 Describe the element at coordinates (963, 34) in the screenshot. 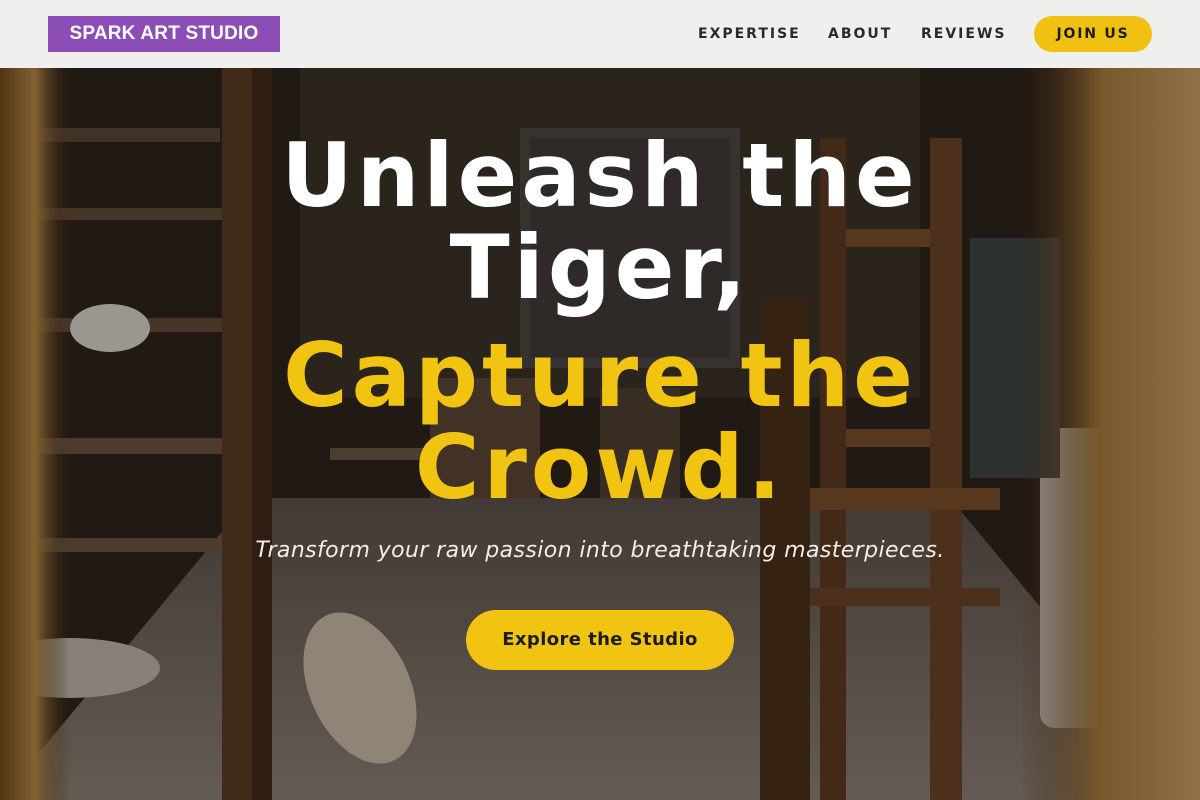

I see `nav-reviews: REVIEWS` at that location.